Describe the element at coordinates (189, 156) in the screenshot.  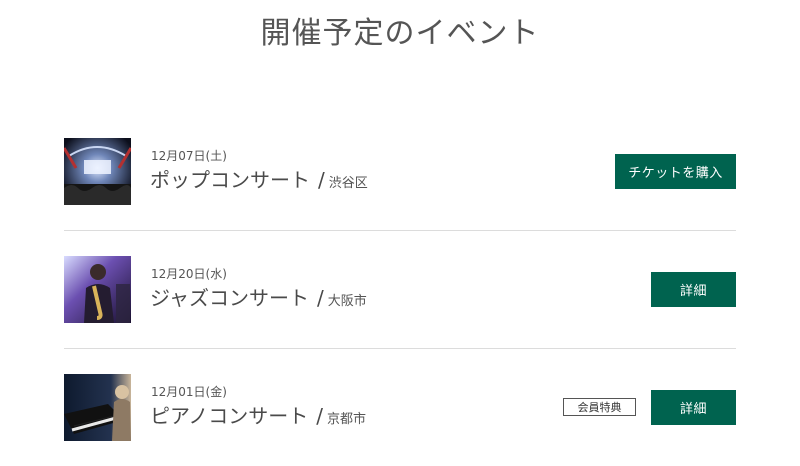
I see `event-date: 12月07日(土)` at that location.